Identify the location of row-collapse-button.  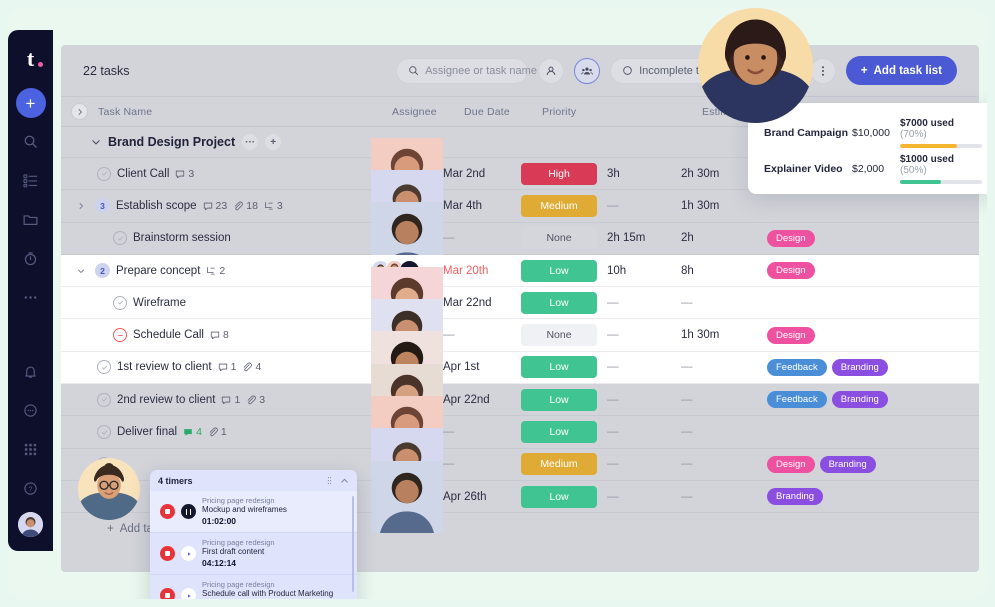
(83, 271).